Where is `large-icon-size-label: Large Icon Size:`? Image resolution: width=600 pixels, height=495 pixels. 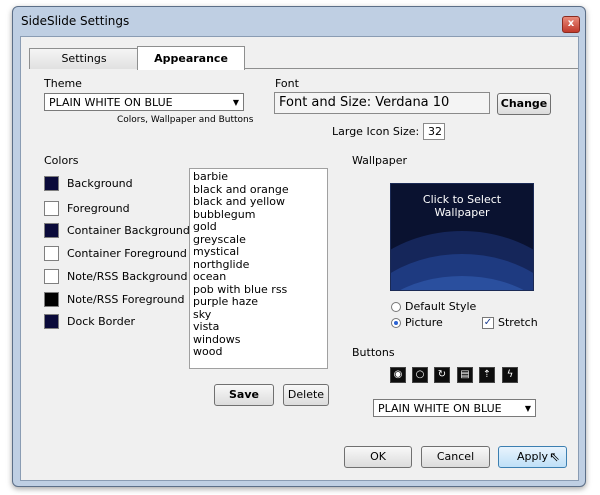
large-icon-size-label: Large Icon Size: is located at coordinates (376, 131).